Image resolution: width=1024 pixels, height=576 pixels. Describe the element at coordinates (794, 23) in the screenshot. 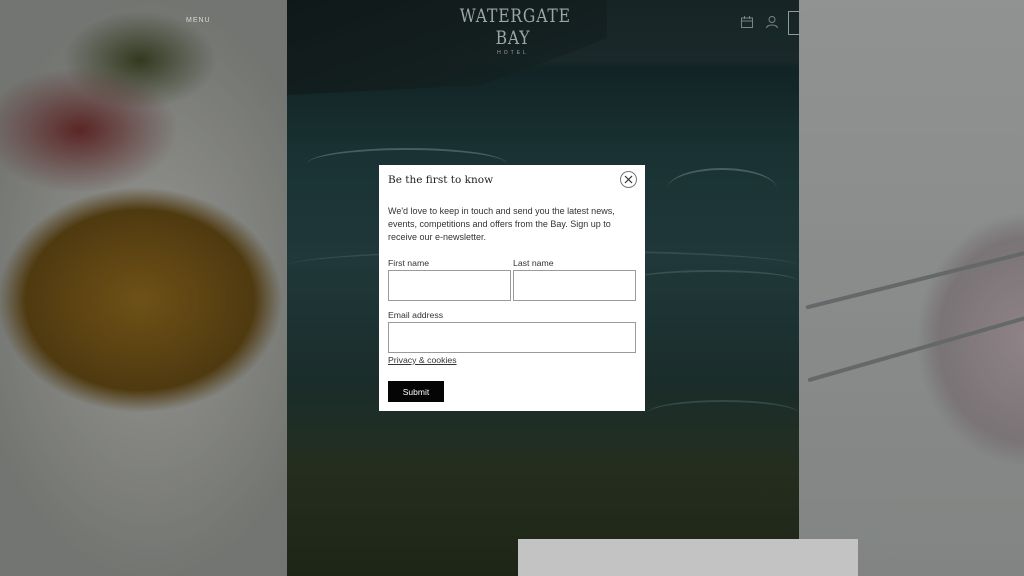

I see `book-button` at that location.